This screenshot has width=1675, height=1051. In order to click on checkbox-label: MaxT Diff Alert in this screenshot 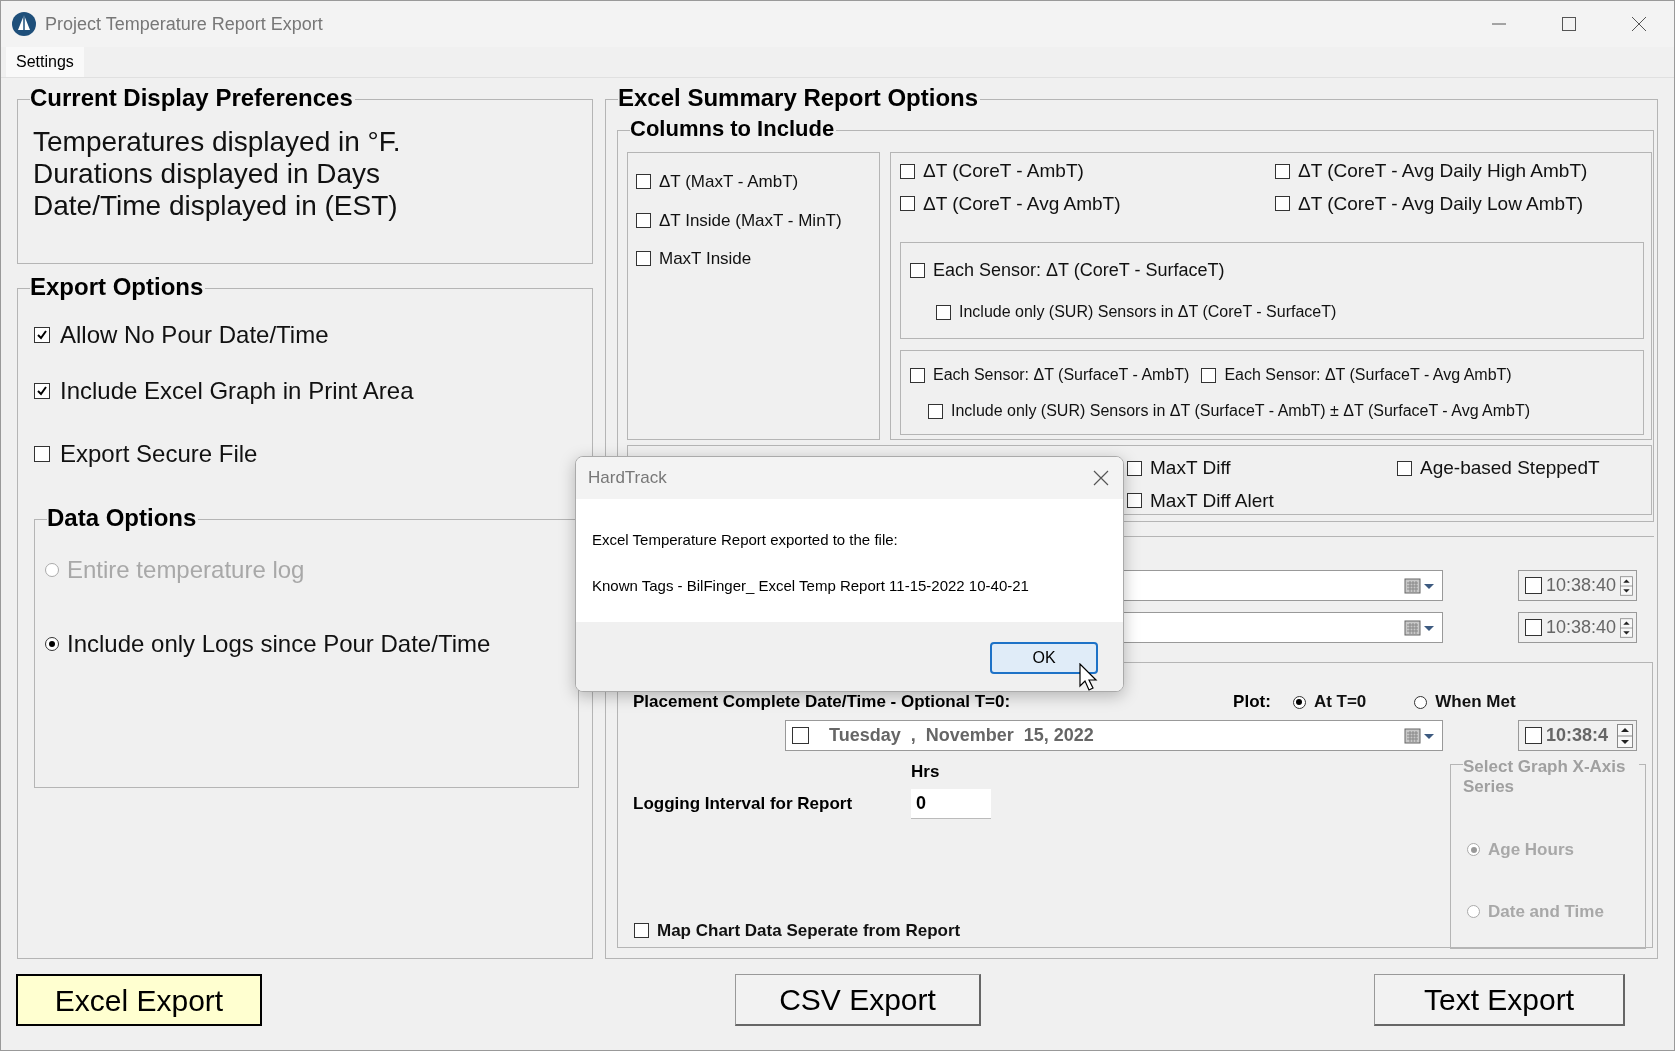, I will do `click(1212, 500)`.